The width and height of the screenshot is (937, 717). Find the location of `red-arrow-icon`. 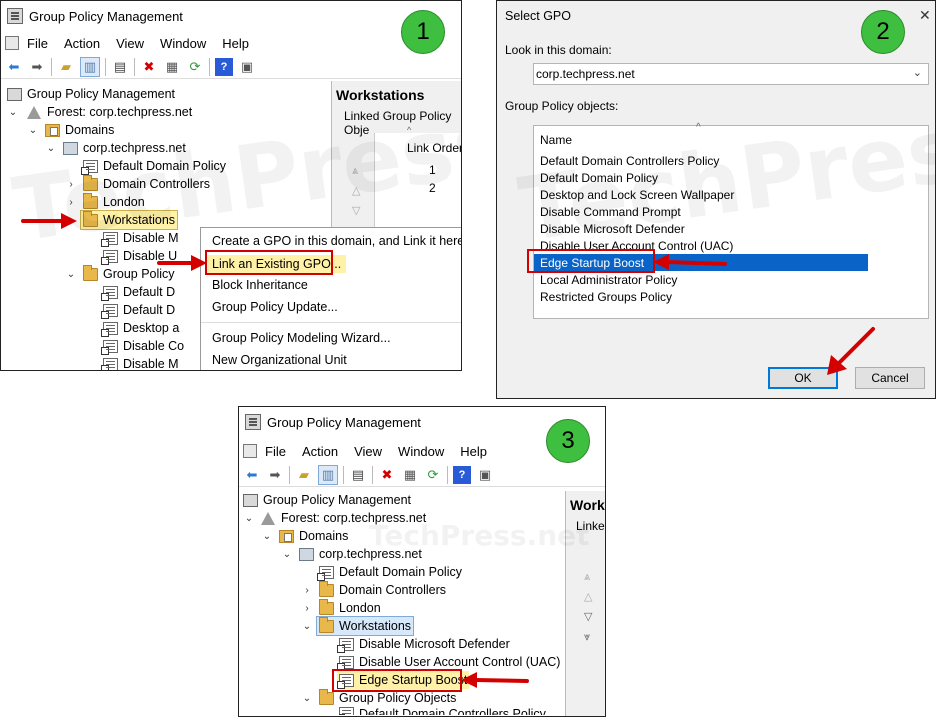

red-arrow-icon is located at coordinates (182, 263).